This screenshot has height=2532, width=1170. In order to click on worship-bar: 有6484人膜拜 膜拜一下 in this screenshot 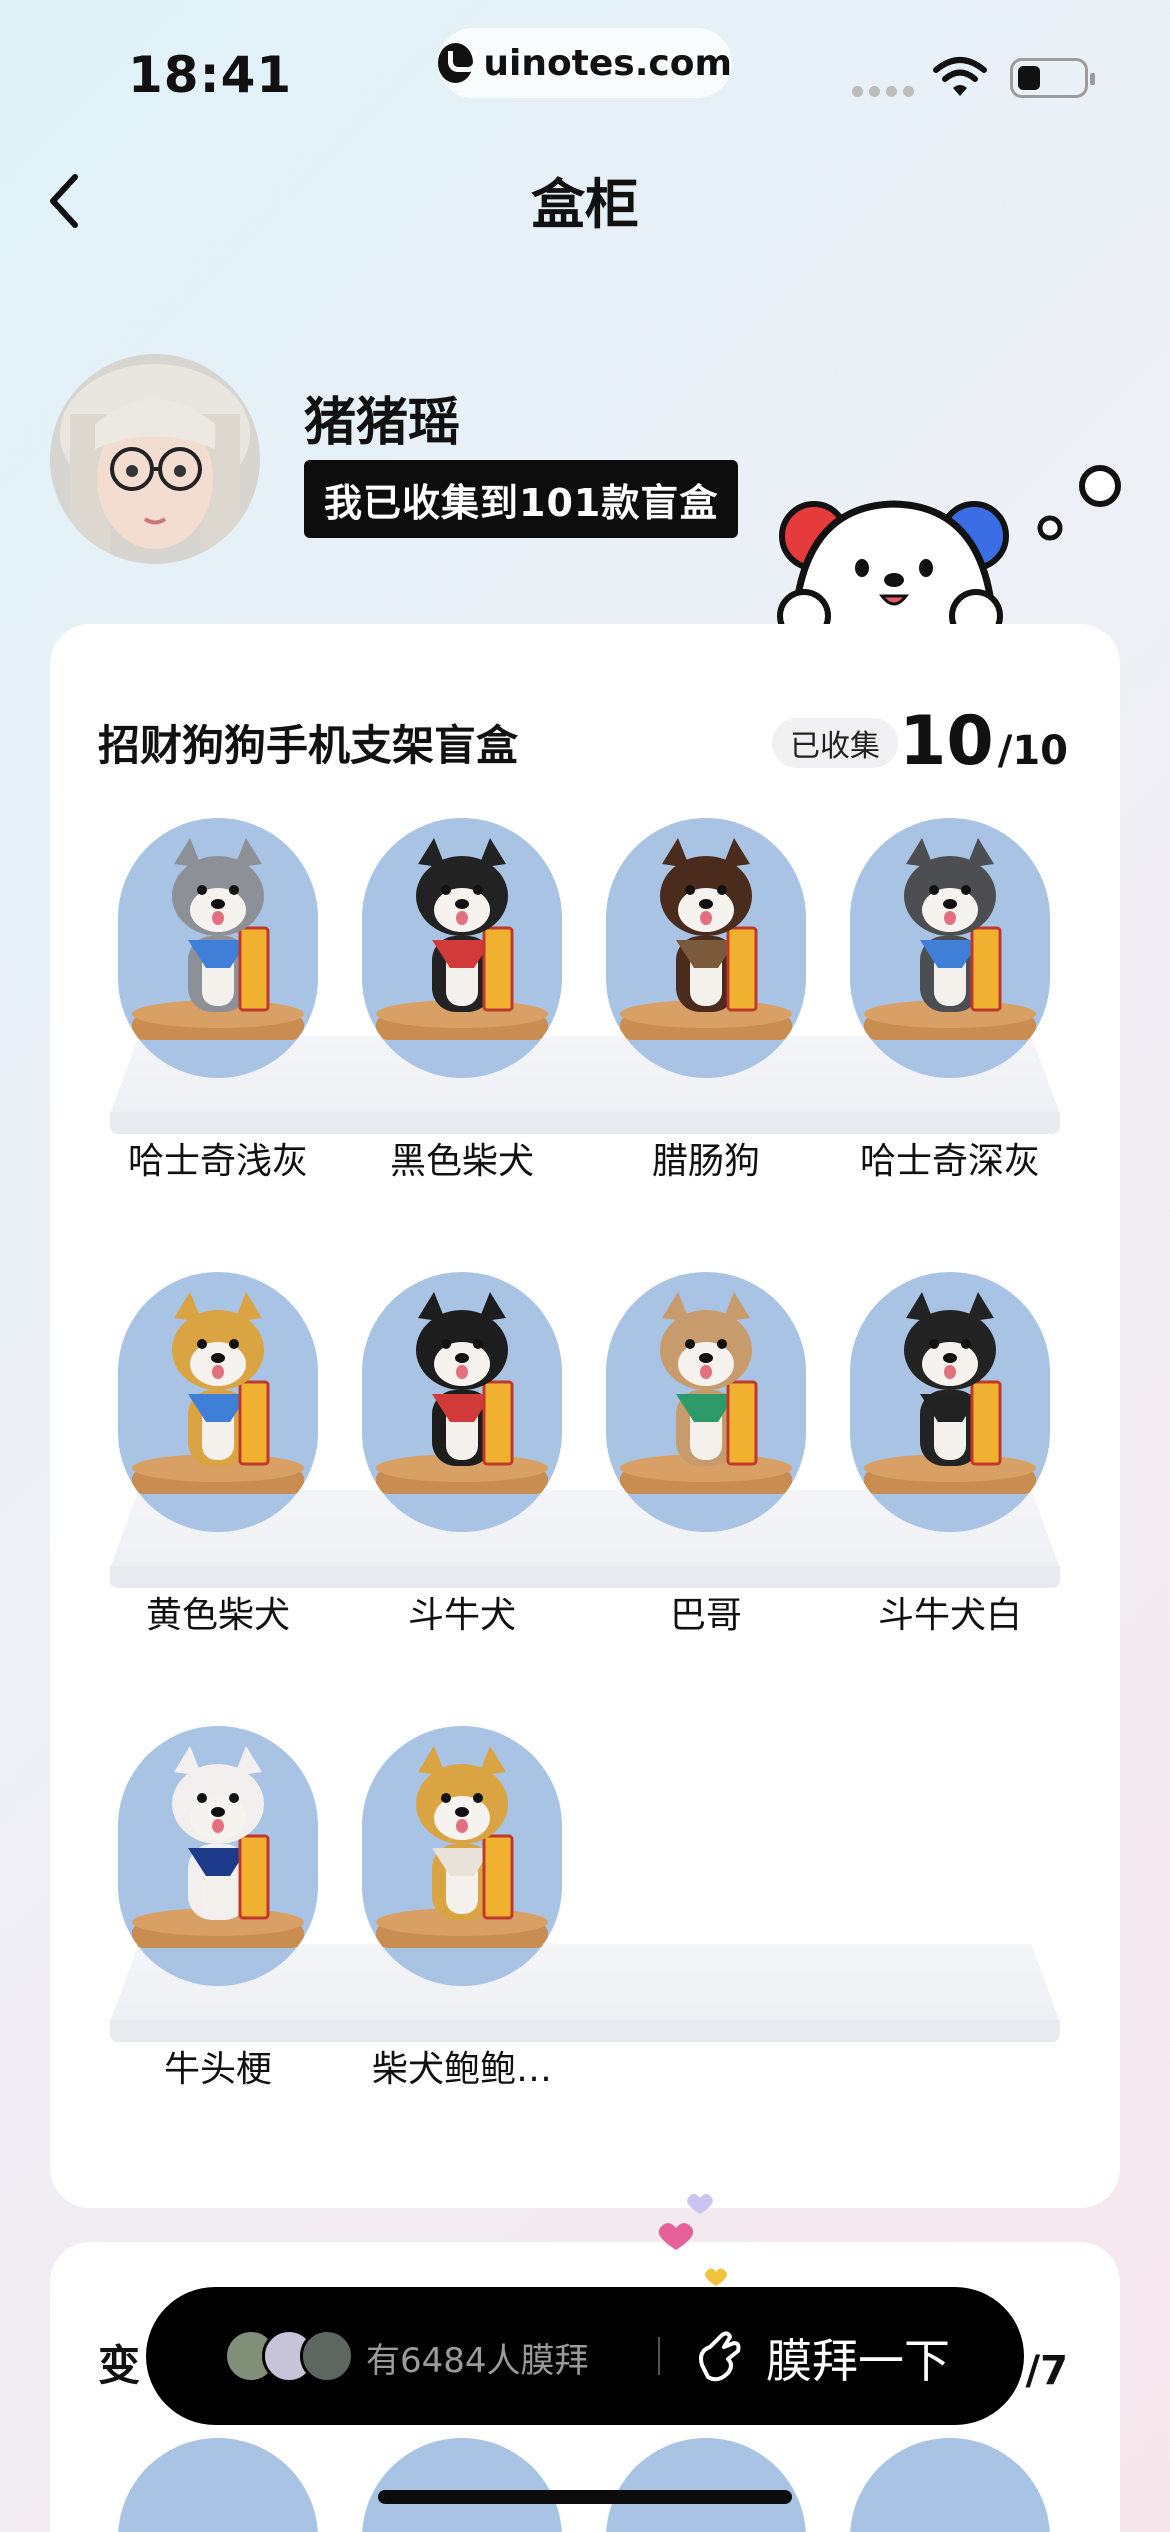, I will do `click(585, 2356)`.